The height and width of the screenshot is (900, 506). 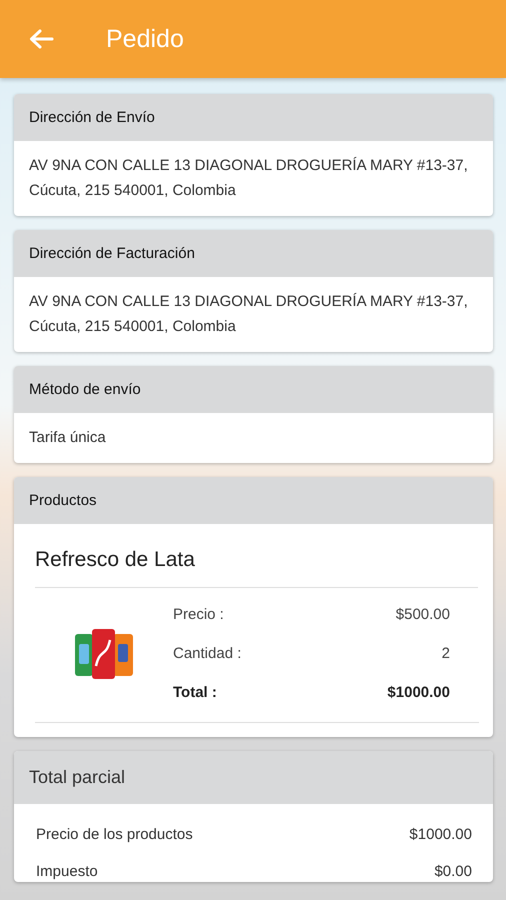 What do you see at coordinates (67, 872) in the screenshot?
I see `summary-label: Impuesto` at bounding box center [67, 872].